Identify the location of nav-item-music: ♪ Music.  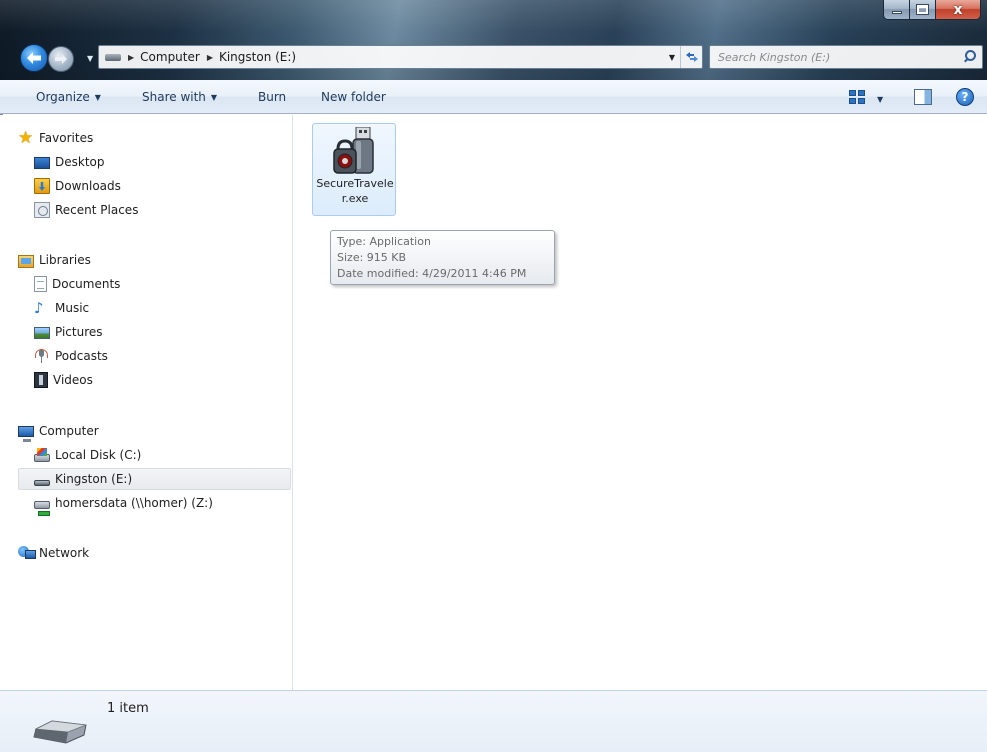
(61, 308).